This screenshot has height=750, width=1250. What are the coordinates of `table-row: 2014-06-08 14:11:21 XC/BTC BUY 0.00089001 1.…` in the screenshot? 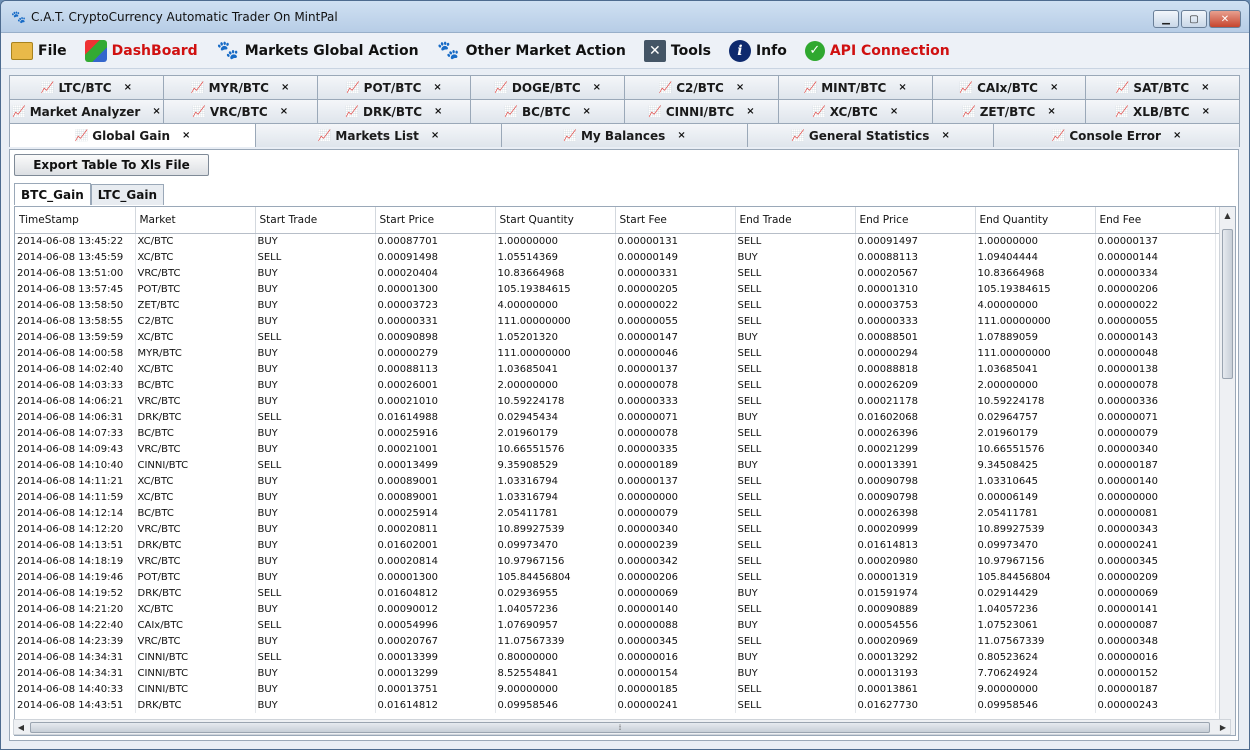 It's located at (618, 481).